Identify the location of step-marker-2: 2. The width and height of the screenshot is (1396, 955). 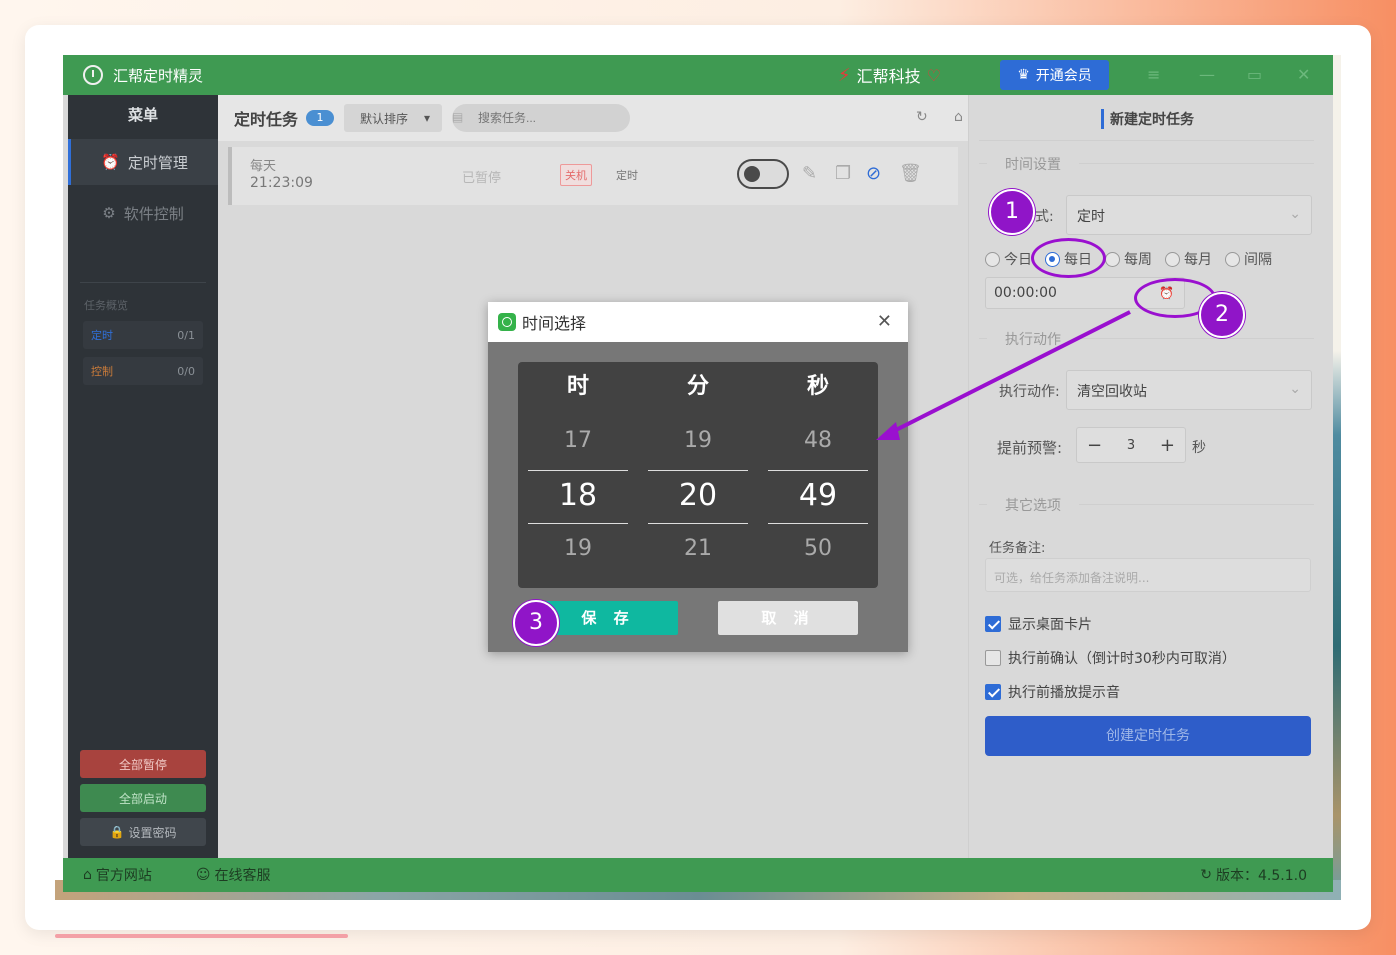
(1222, 315).